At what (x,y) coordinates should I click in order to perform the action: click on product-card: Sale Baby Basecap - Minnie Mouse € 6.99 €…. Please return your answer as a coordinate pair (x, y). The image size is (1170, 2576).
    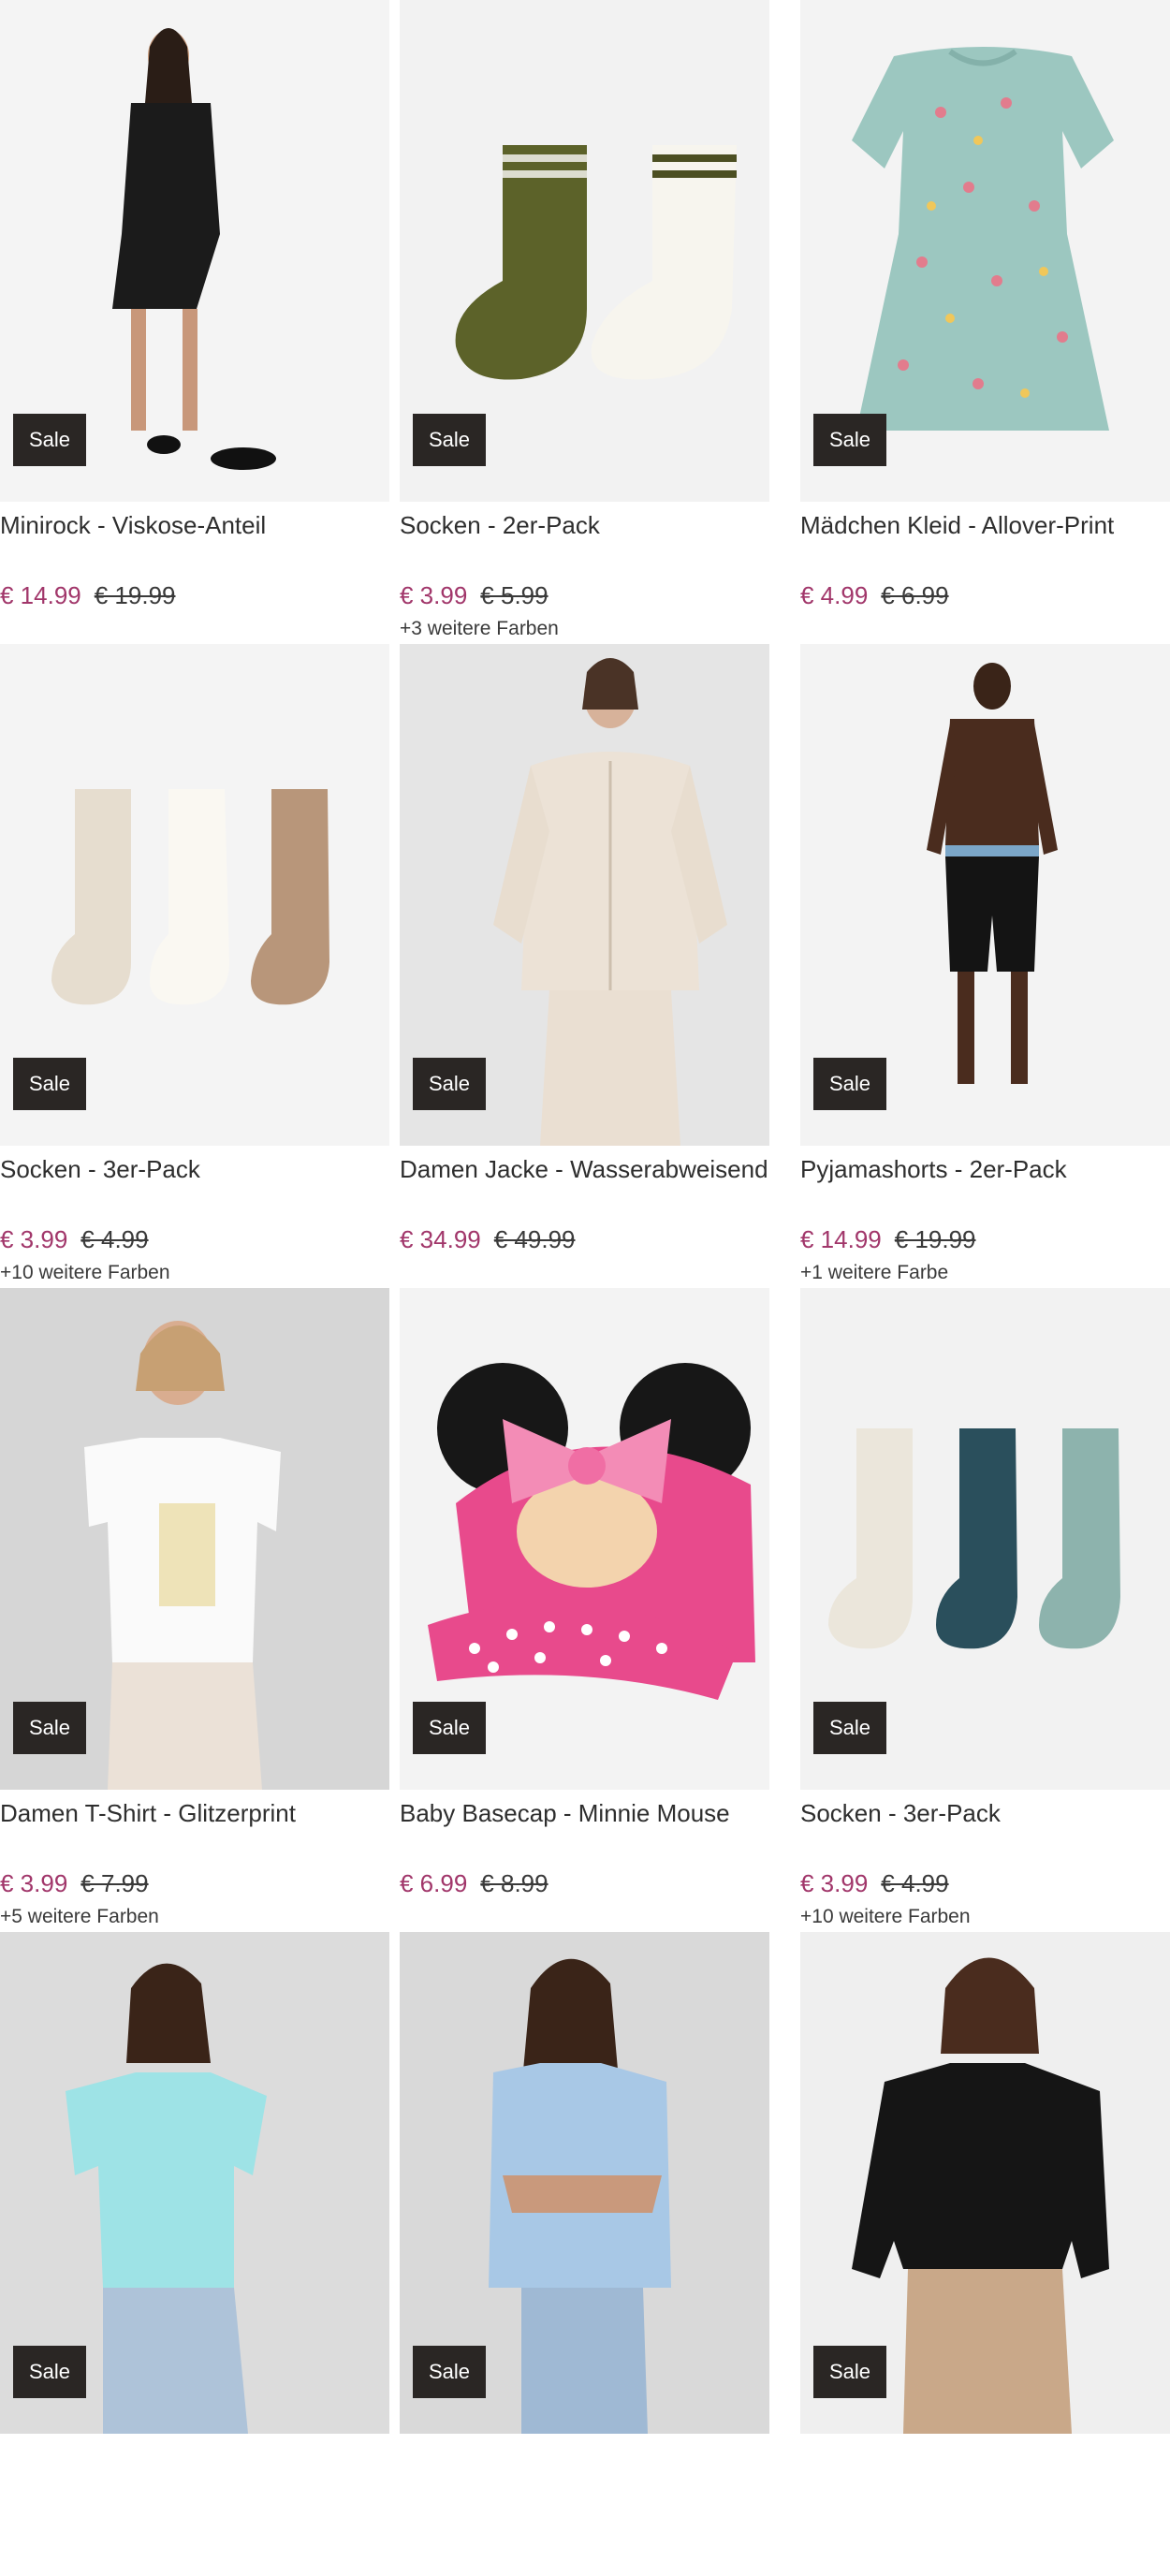
    Looking at the image, I should click on (585, 1610).